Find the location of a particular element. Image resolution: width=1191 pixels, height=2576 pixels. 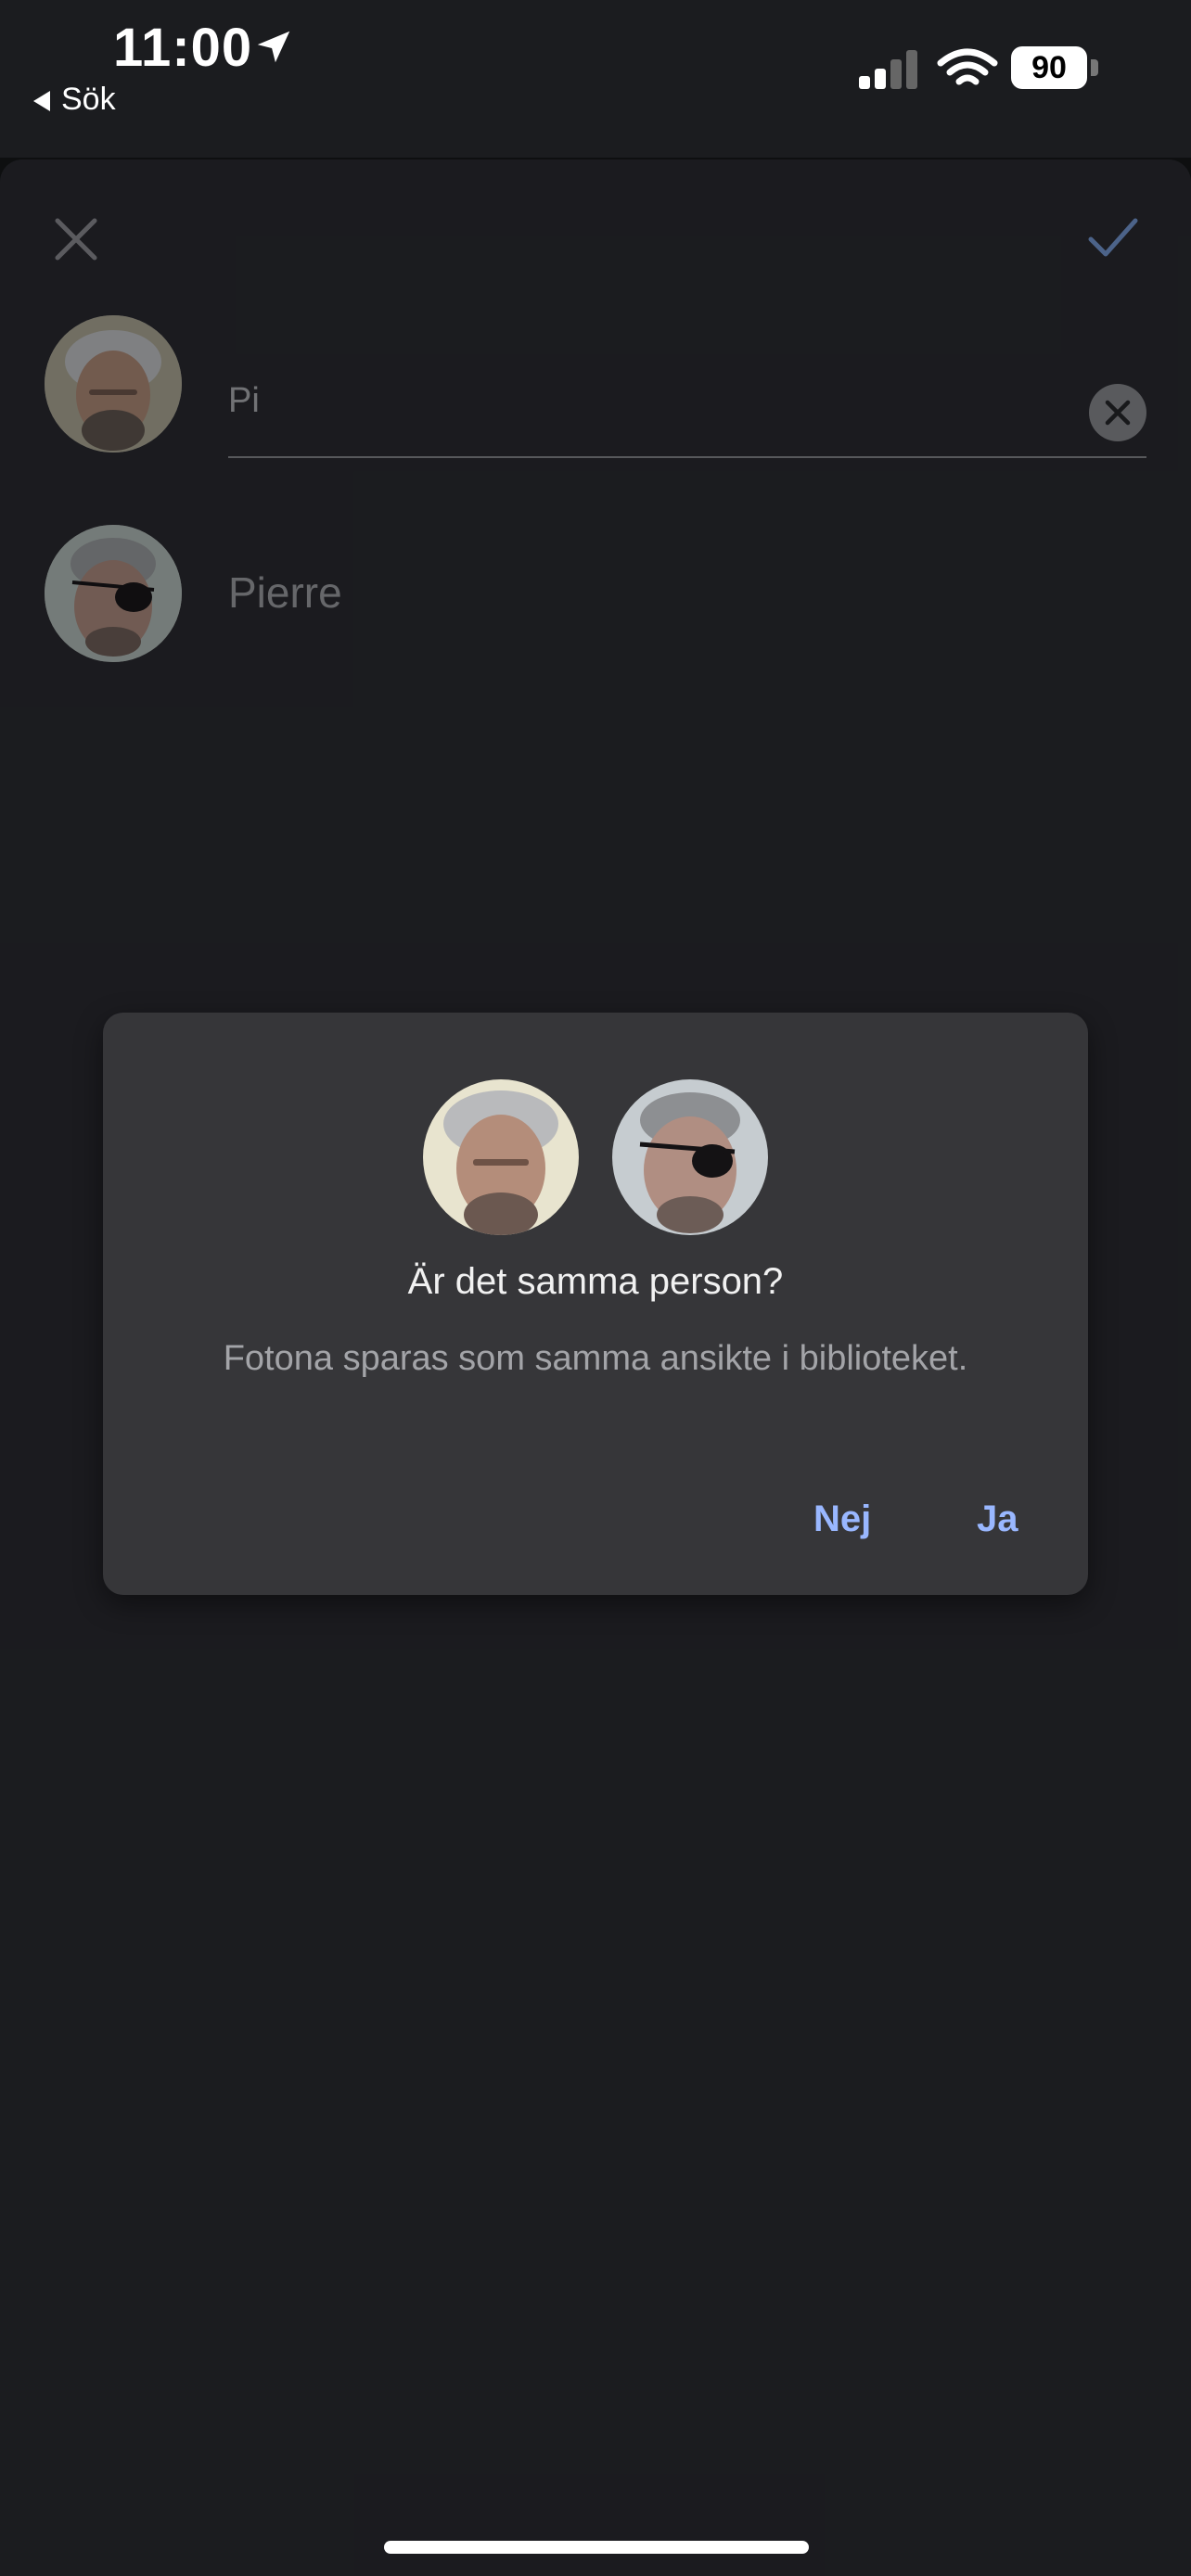

no-button: Nej is located at coordinates (842, 1519).